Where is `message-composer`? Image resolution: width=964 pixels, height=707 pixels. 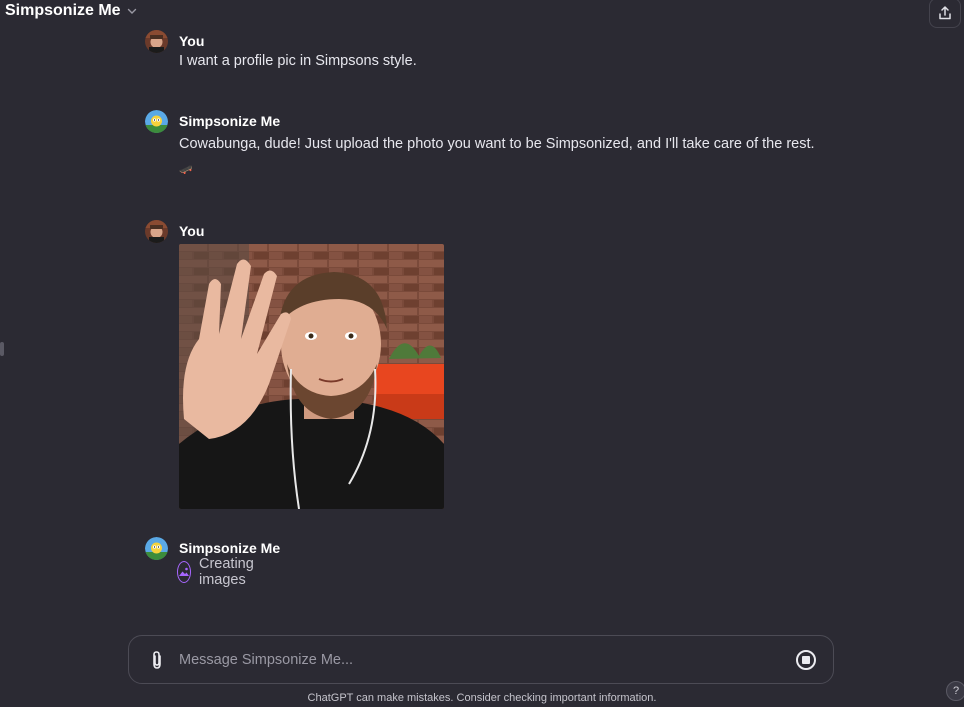 message-composer is located at coordinates (481, 659).